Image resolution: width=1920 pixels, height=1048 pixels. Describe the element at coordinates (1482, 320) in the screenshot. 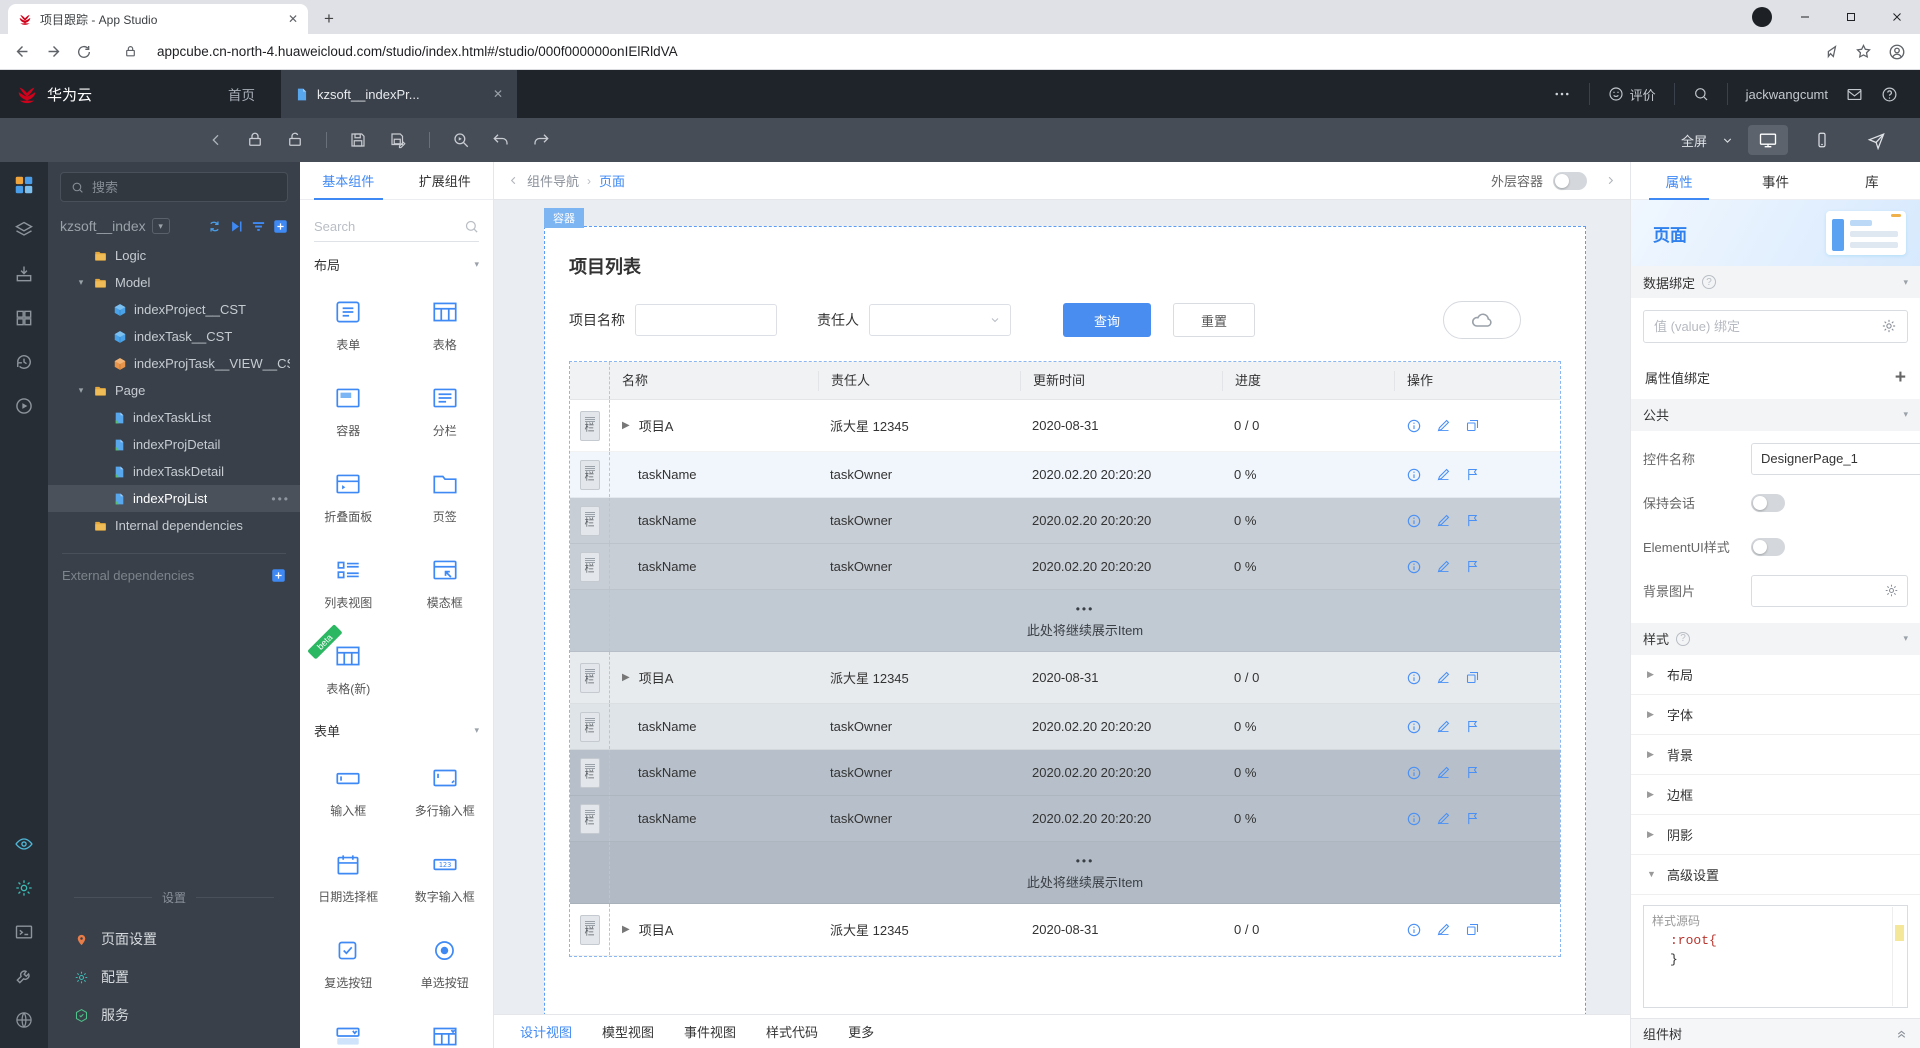

I see `cloud-button` at that location.